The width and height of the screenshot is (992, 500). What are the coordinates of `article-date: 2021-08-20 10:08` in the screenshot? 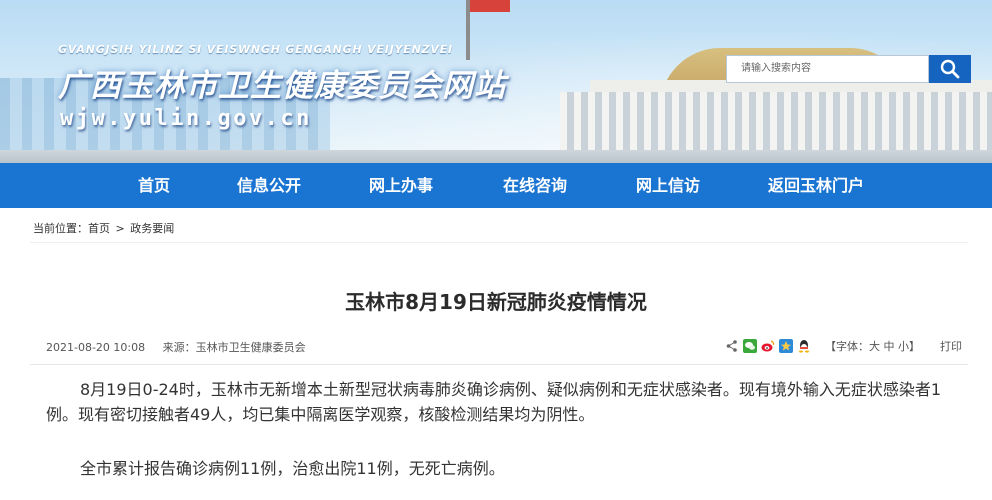 It's located at (96, 347).